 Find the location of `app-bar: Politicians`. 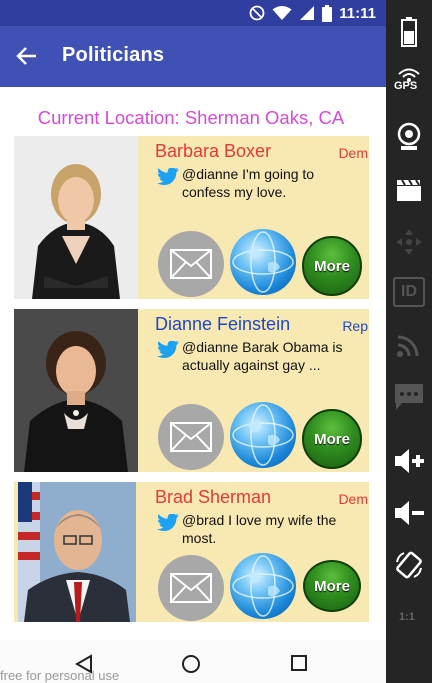

app-bar: Politicians is located at coordinates (193, 56).